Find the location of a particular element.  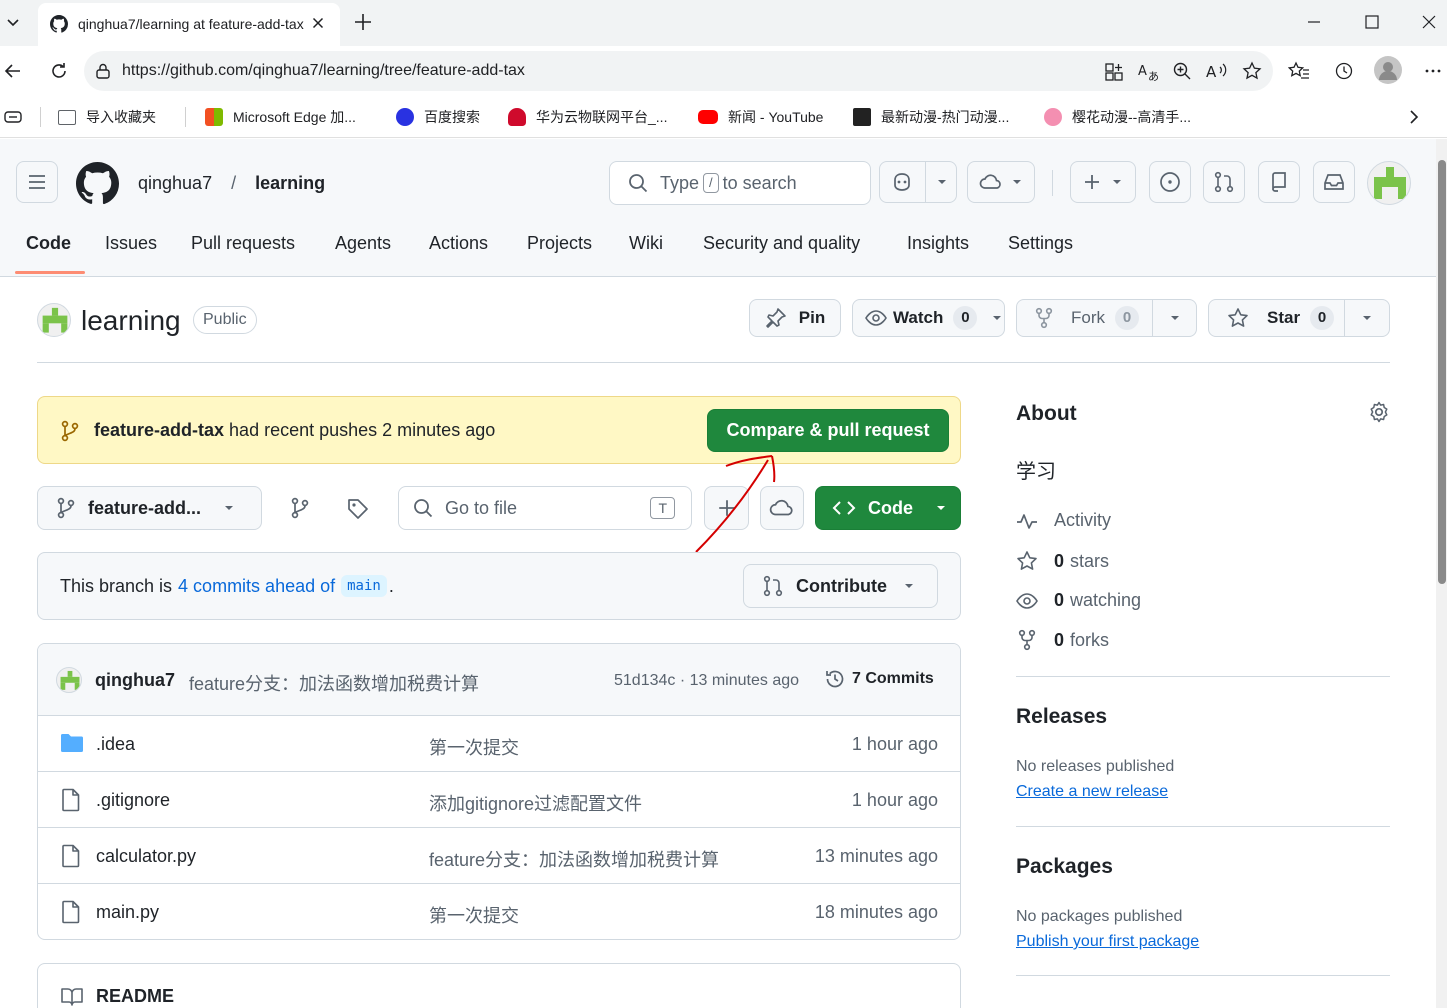

tab-close-icon is located at coordinates (318, 23).